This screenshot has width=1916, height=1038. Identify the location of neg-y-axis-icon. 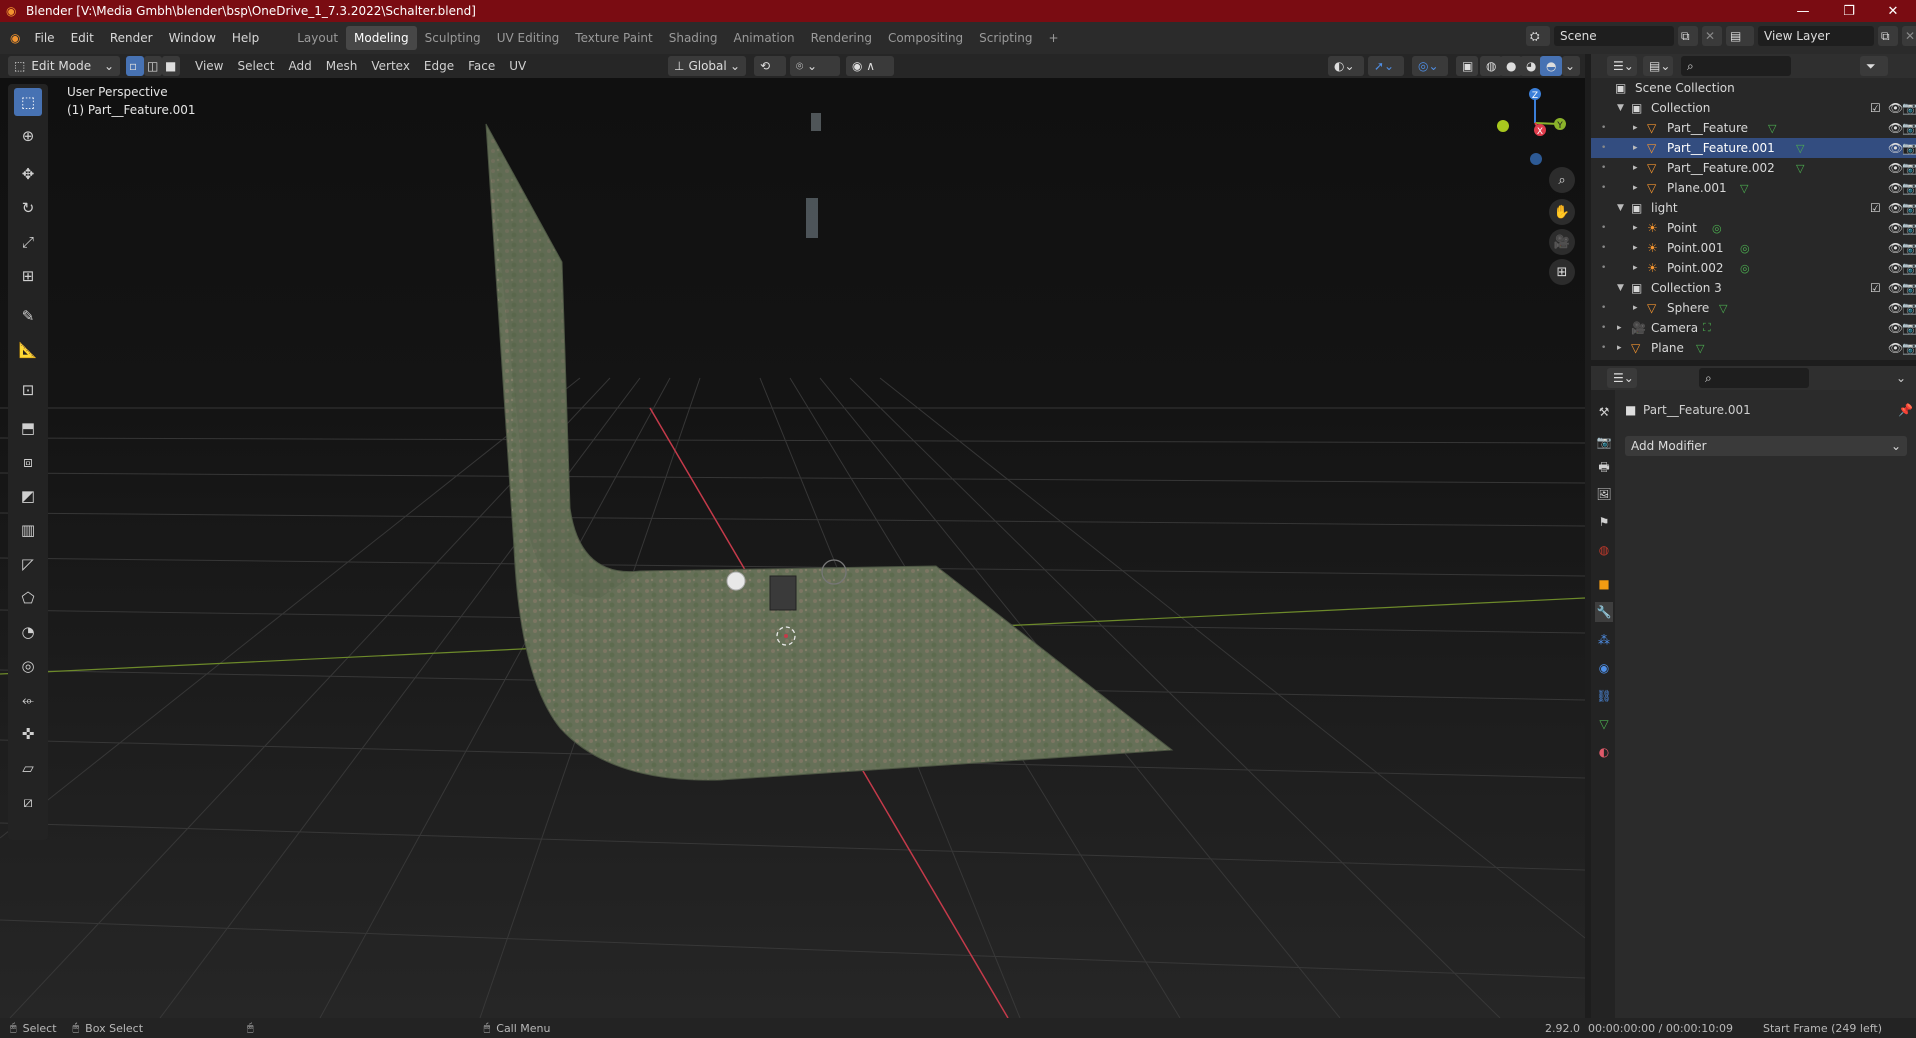
(1503, 126).